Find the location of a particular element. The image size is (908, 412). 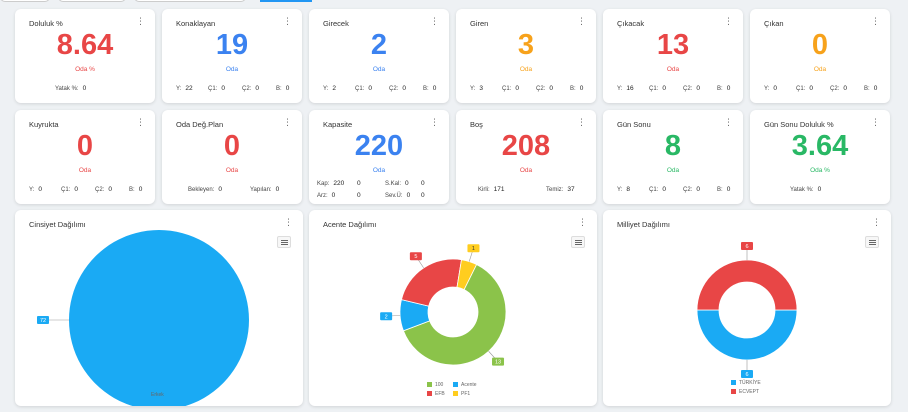

mini-stat-label: Kap is located at coordinates (322, 184).